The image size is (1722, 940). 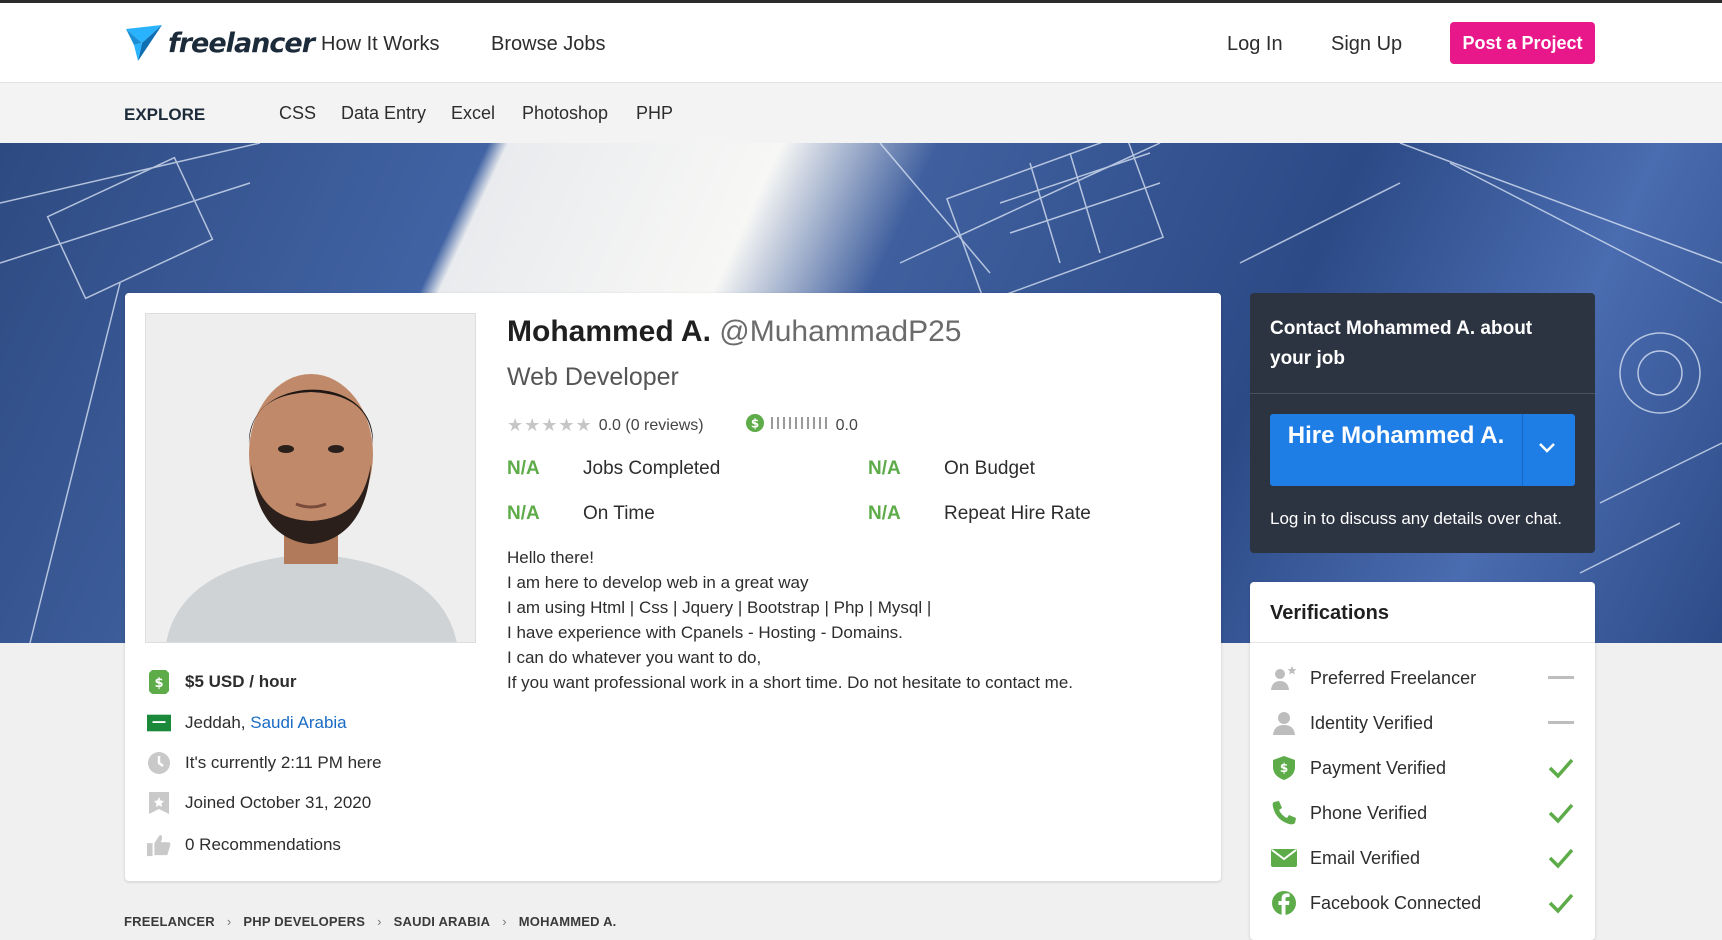 What do you see at coordinates (989, 468) in the screenshot?
I see `stat-label: On Budget` at bounding box center [989, 468].